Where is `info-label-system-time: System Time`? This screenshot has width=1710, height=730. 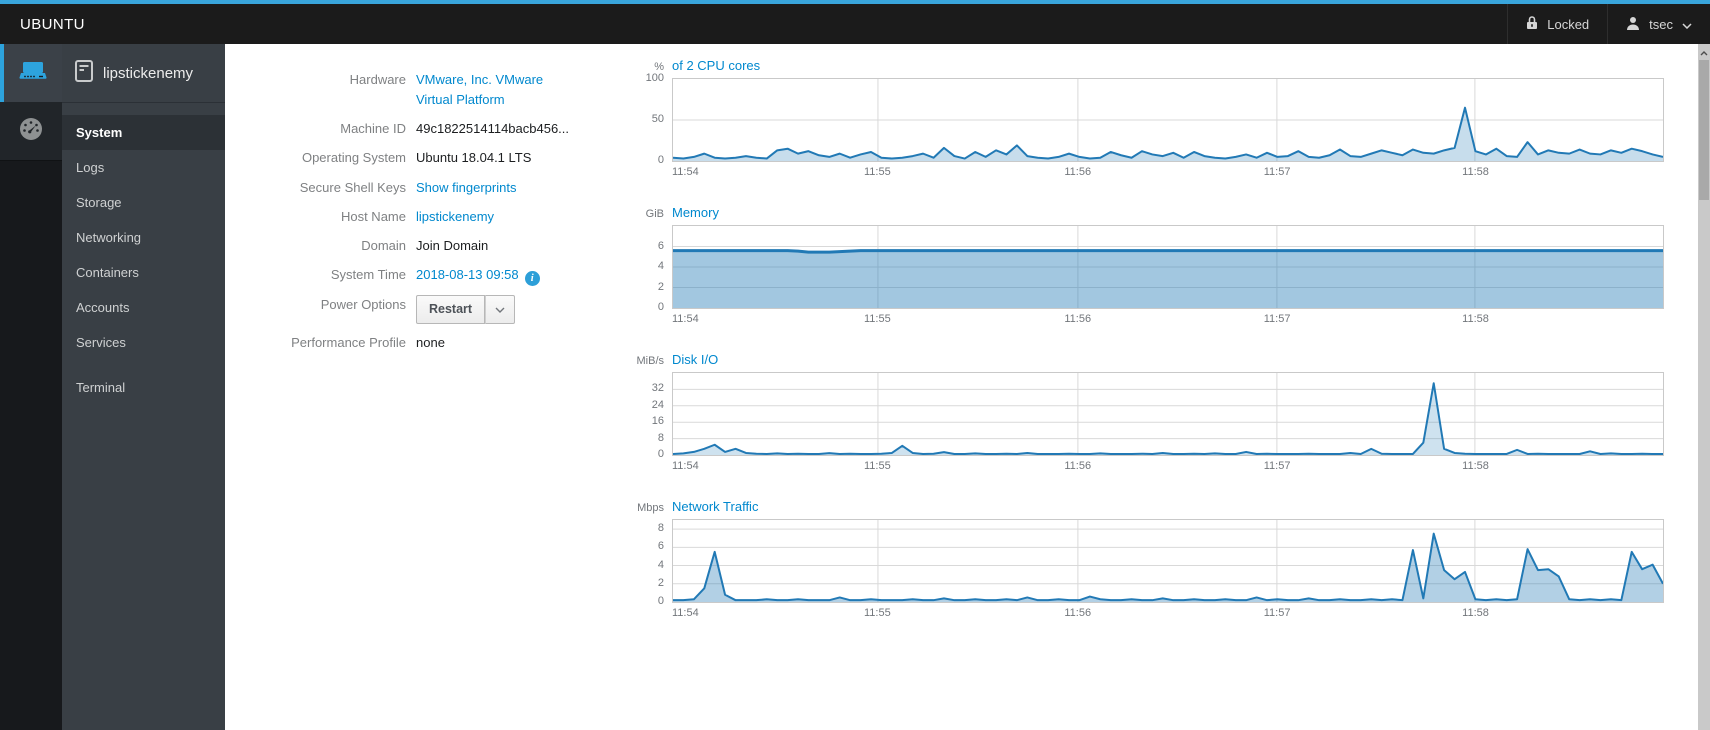 info-label-system-time: System Time is located at coordinates (368, 274).